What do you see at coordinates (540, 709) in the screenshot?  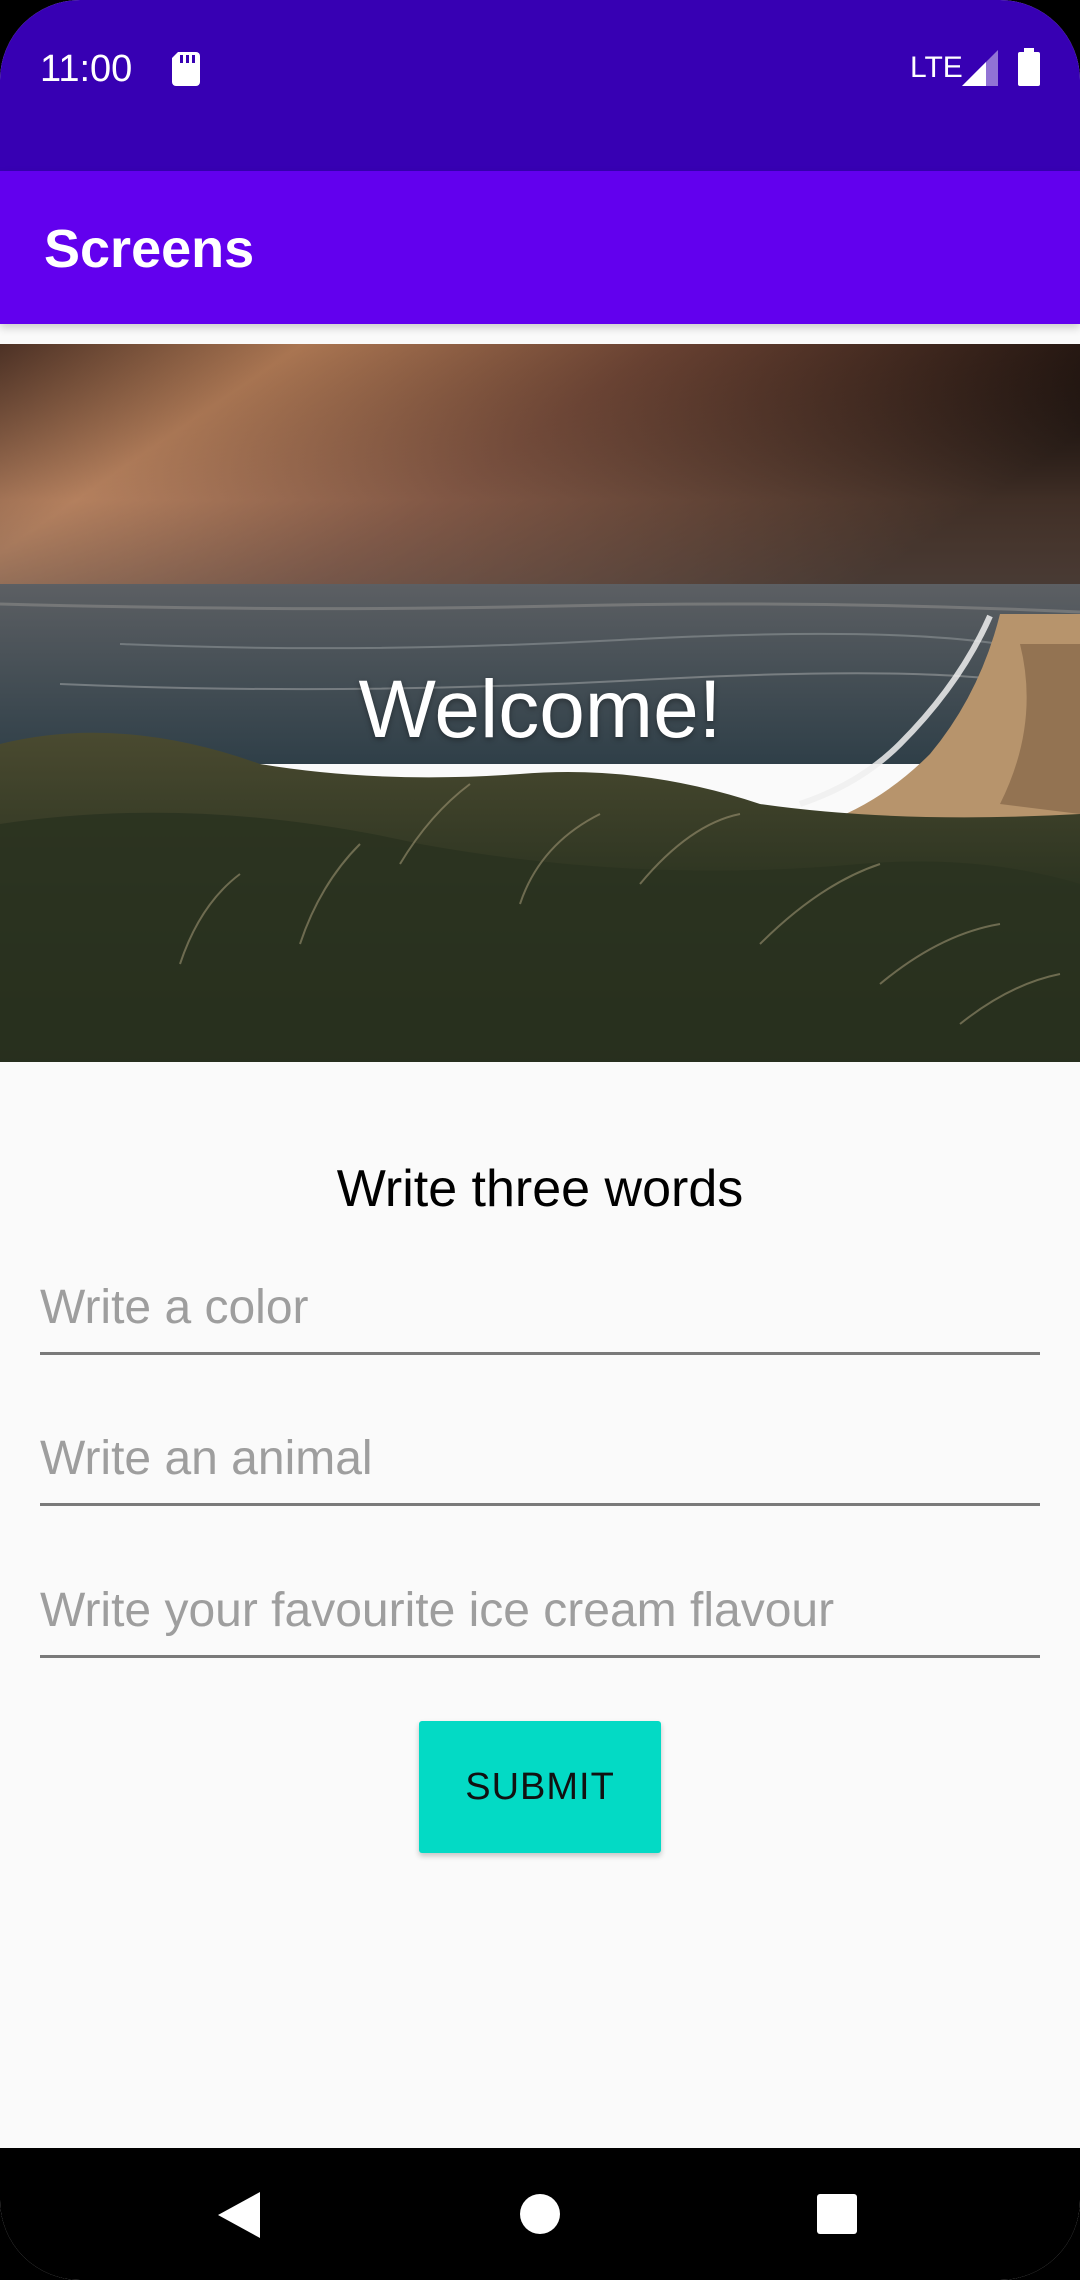 I see `welcome-title: Welcome!` at bounding box center [540, 709].